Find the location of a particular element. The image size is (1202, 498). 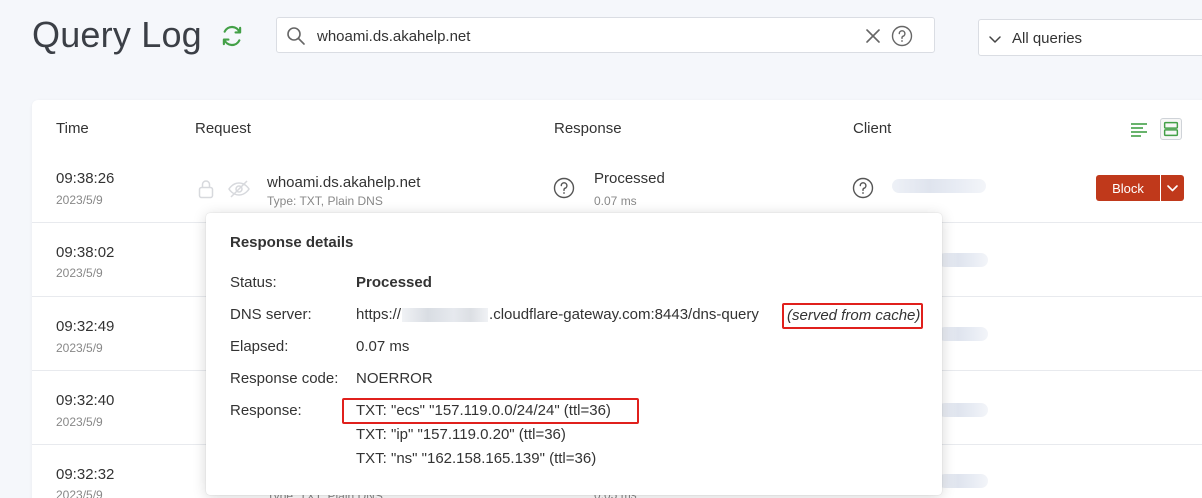

popover-title: Response details is located at coordinates (292, 242).